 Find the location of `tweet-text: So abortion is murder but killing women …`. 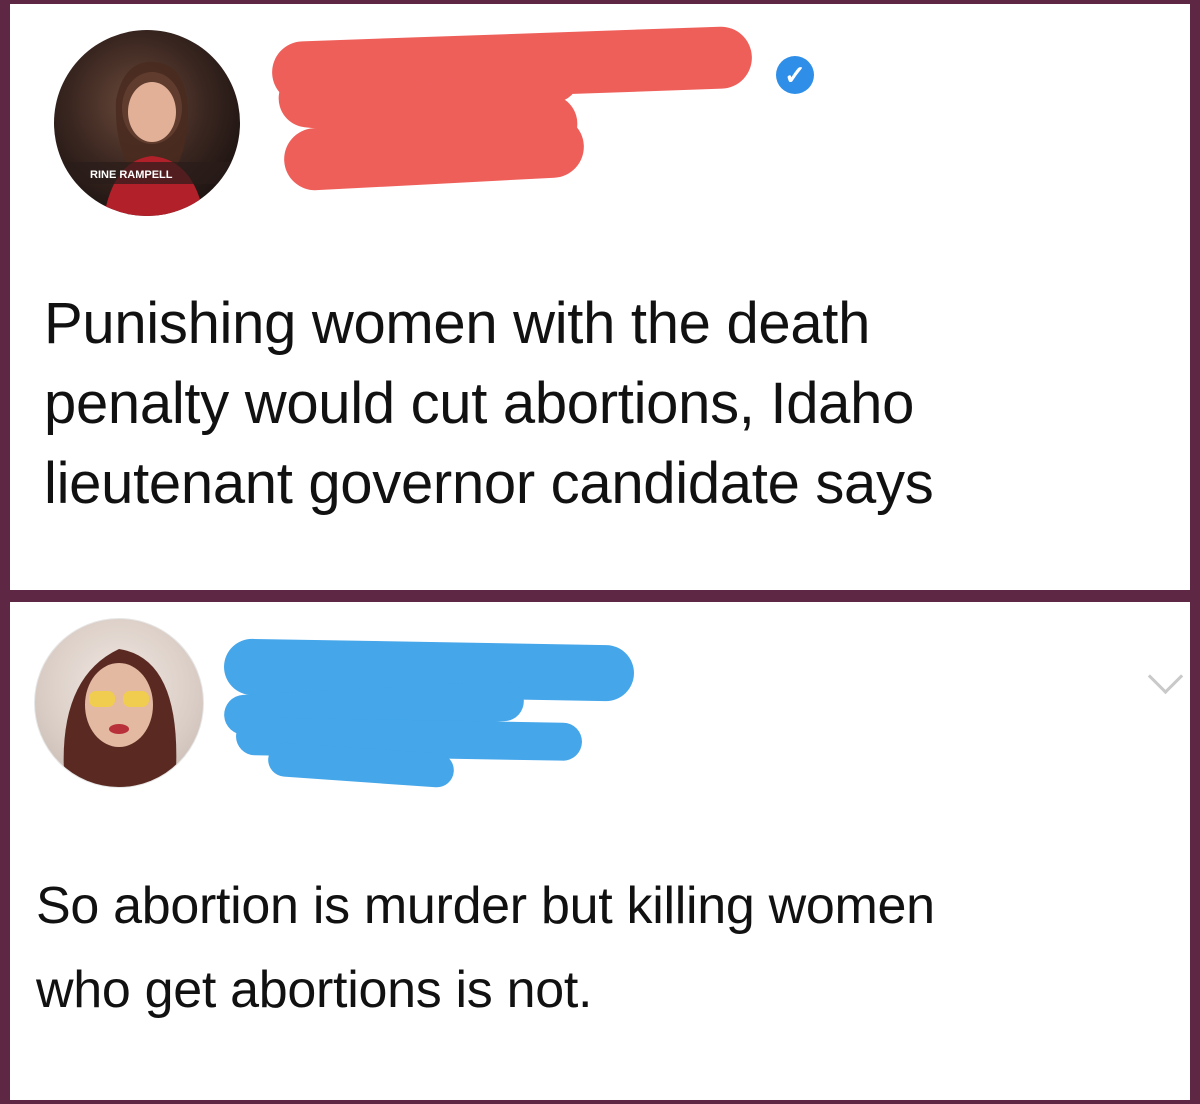

tweet-text: So abortion is murder but killing women … is located at coordinates (485, 948).